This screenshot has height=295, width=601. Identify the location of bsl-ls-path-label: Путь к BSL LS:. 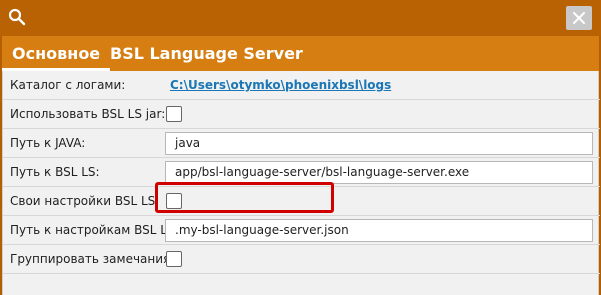
(55, 172).